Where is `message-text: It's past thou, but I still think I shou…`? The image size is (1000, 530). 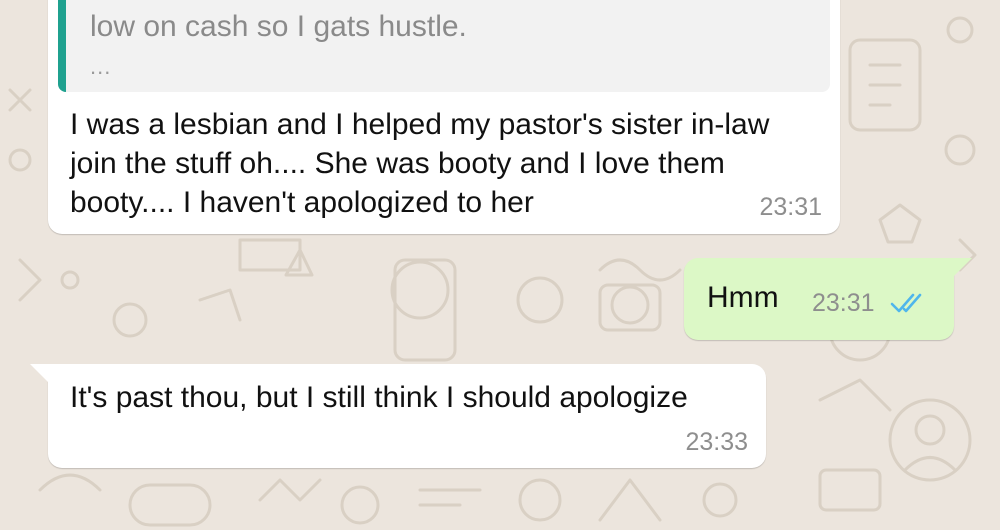 message-text: It's past thou, but I still think I shou… is located at coordinates (379, 397).